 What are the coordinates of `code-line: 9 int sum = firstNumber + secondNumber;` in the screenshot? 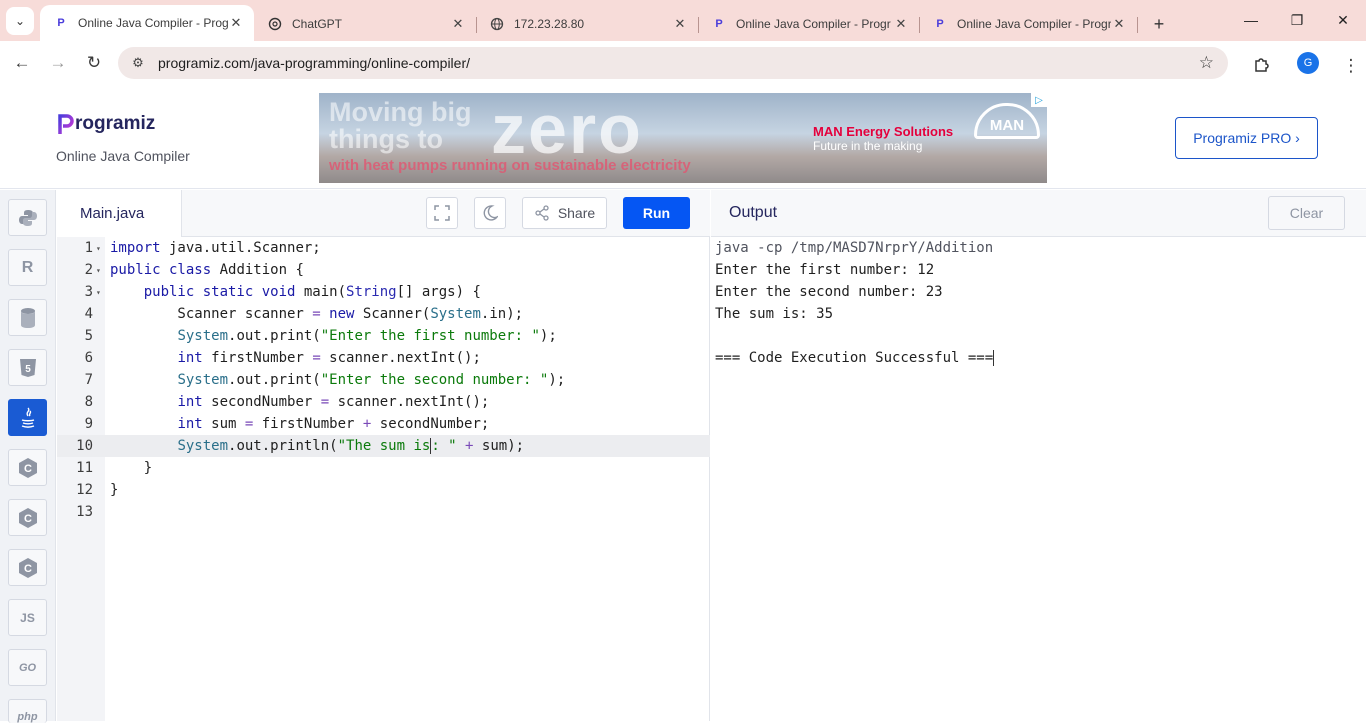 It's located at (383, 424).